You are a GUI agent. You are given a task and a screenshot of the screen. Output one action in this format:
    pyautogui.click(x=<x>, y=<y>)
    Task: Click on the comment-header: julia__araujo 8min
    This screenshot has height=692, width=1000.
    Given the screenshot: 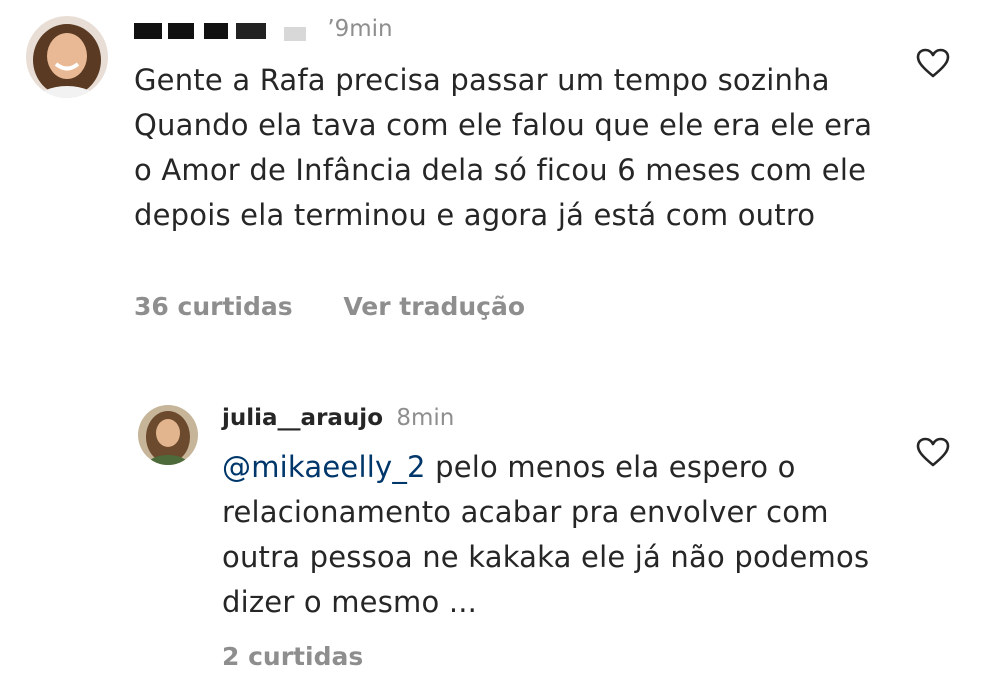 What is the action you would take?
    pyautogui.click(x=338, y=418)
    